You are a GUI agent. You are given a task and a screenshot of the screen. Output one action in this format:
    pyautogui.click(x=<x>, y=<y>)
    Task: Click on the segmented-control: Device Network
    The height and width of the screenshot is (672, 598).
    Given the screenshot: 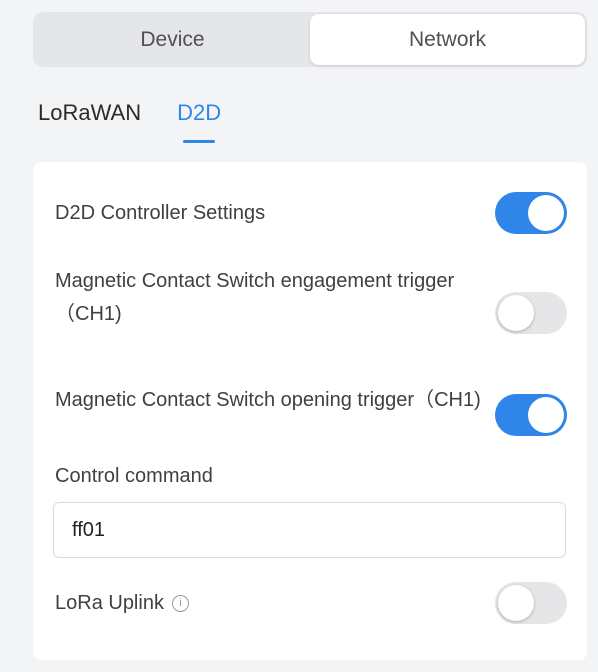 What is the action you would take?
    pyautogui.click(x=310, y=39)
    